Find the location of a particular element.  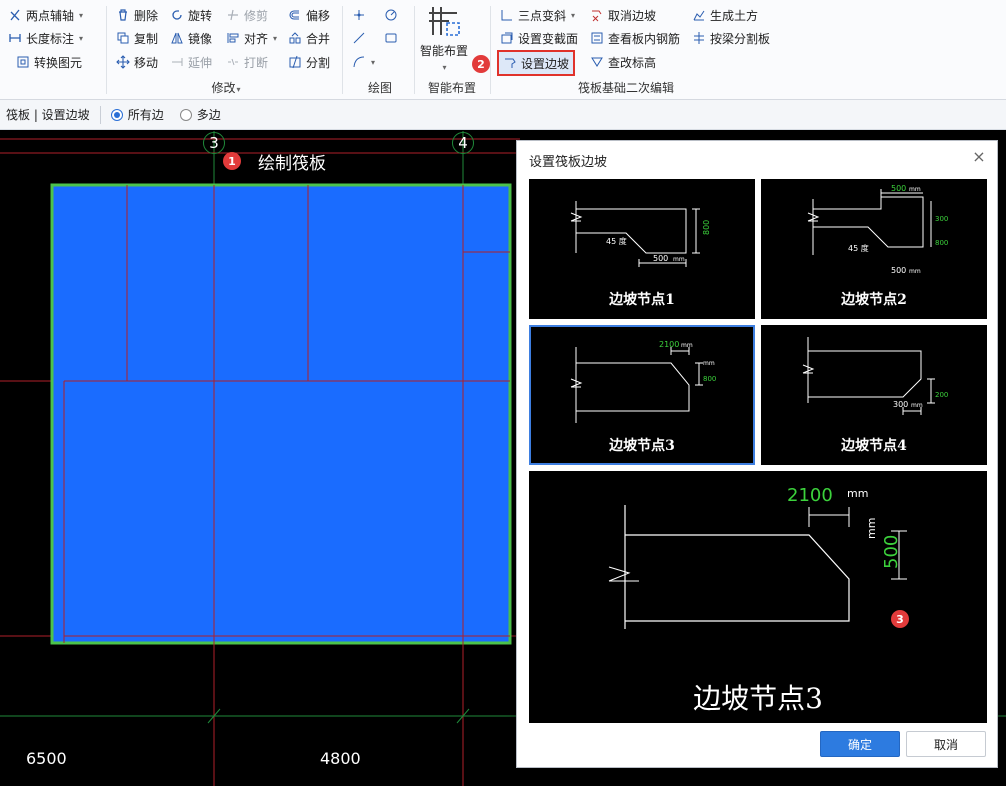

modify-group-label: 修改▾ is located at coordinates (226, 87).